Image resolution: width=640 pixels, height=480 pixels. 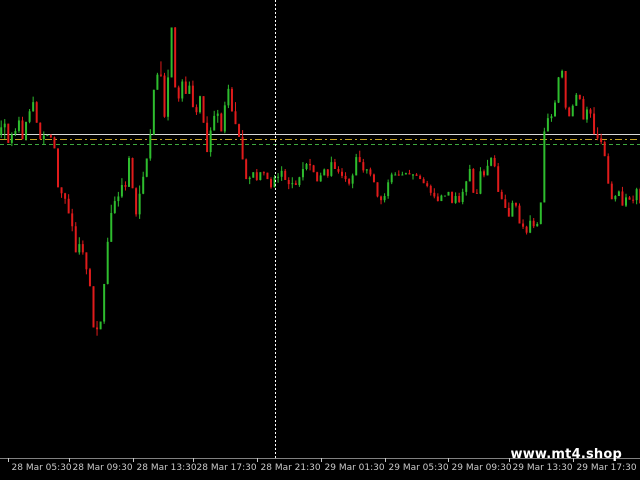 I want to click on time-tick-label: 28 Mar 21:30, so click(x=291, y=468).